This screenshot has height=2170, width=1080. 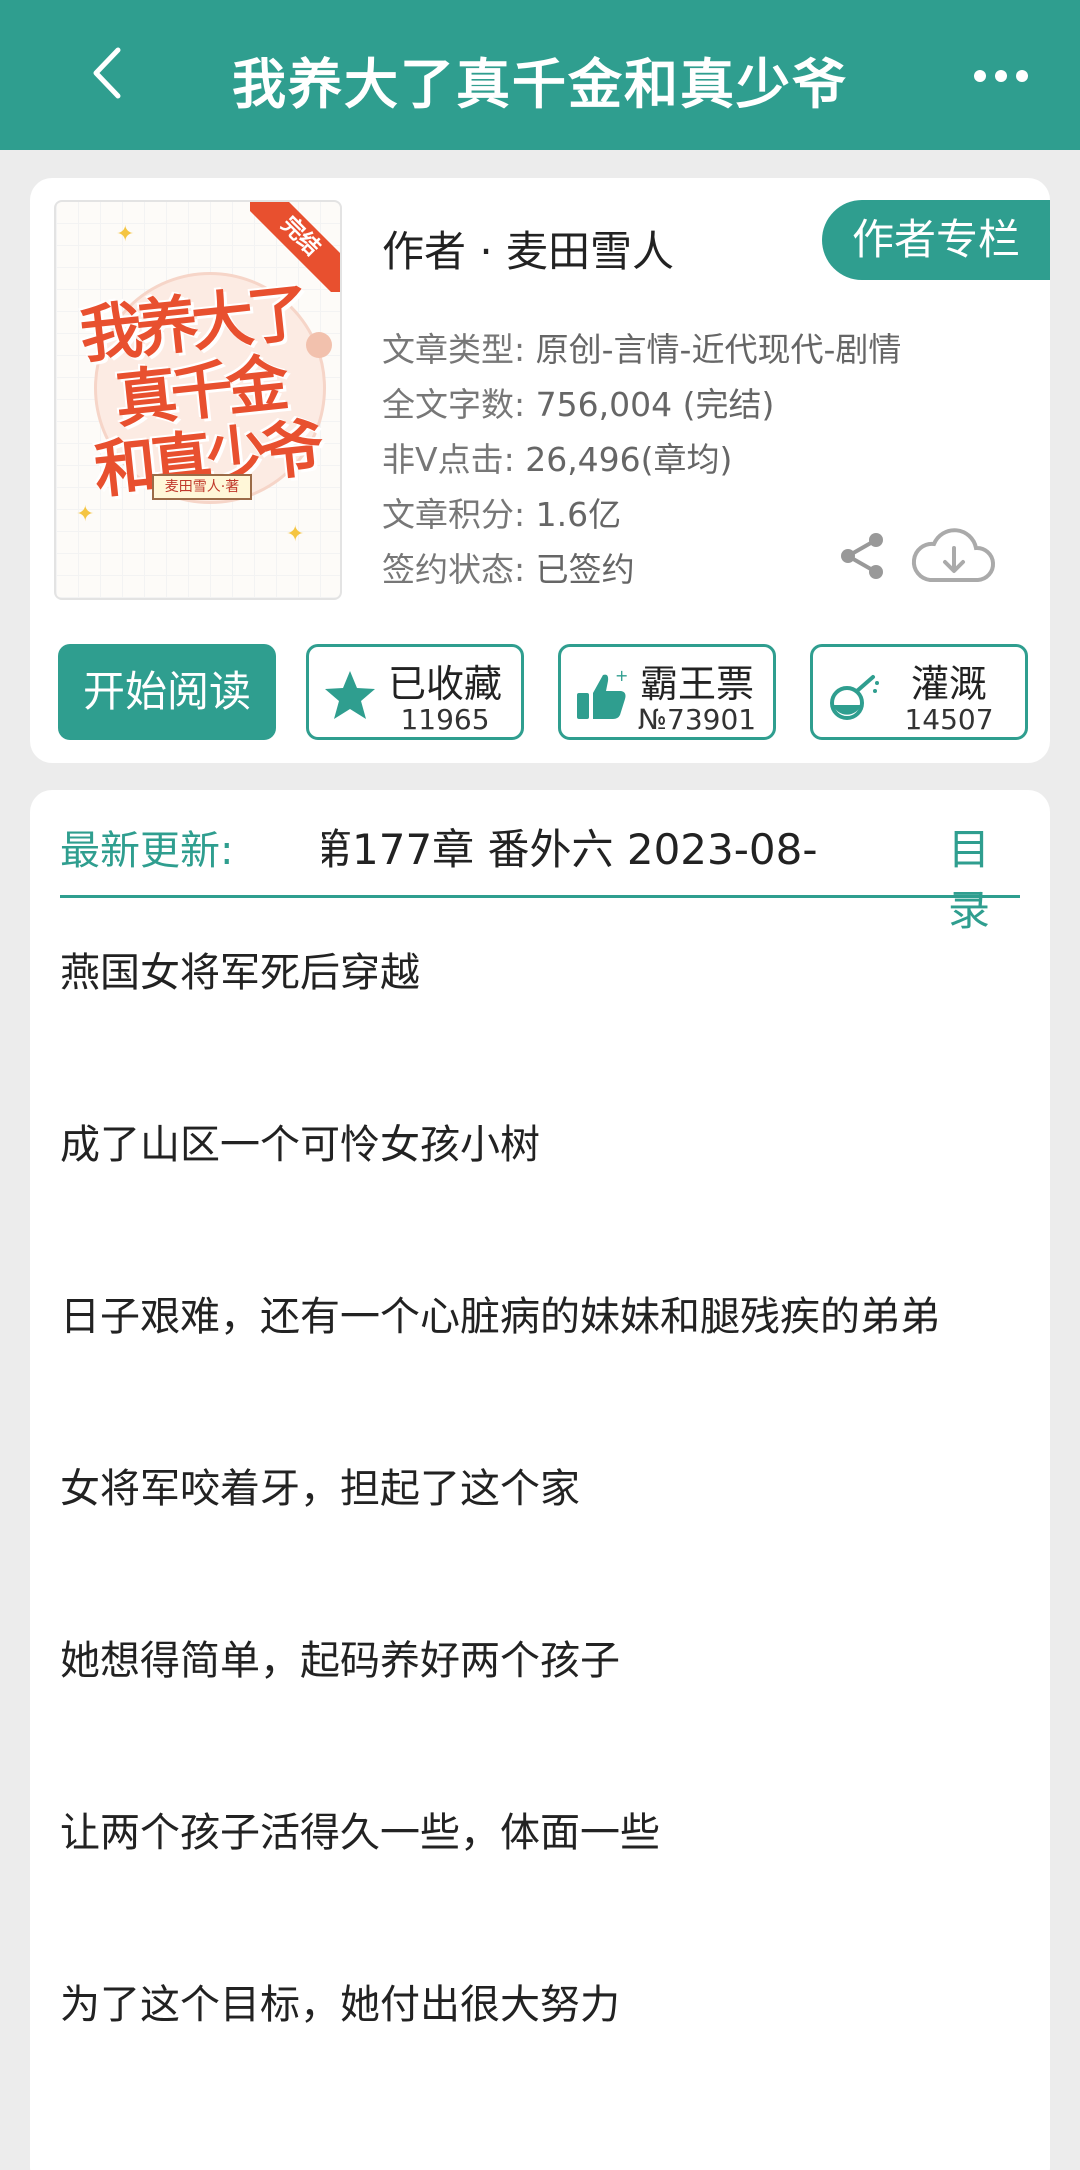 What do you see at coordinates (718, 349) in the screenshot?
I see `meta-value: 原创-言情-近代现代-剧情` at bounding box center [718, 349].